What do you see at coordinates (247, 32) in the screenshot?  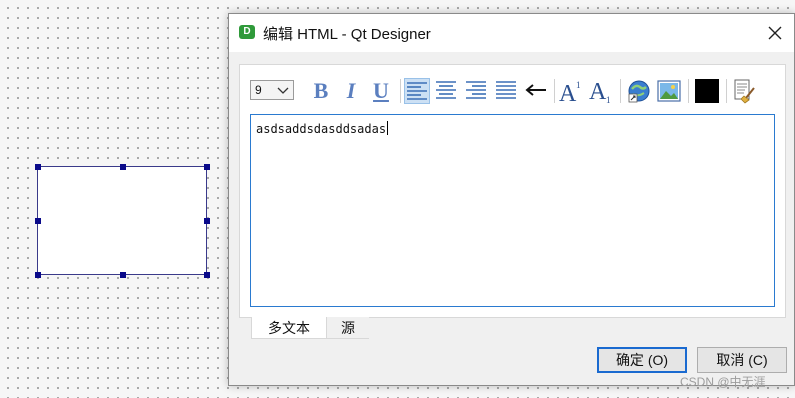 I see `qt-designer-app-icon: D` at bounding box center [247, 32].